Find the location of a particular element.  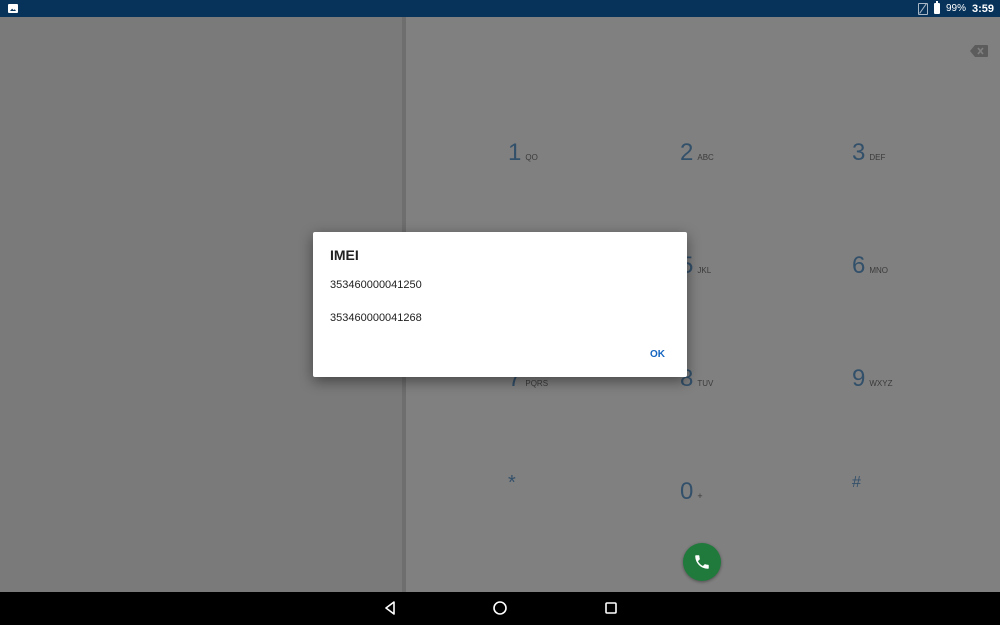

dial-key-digit: 3 is located at coordinates (859, 152).